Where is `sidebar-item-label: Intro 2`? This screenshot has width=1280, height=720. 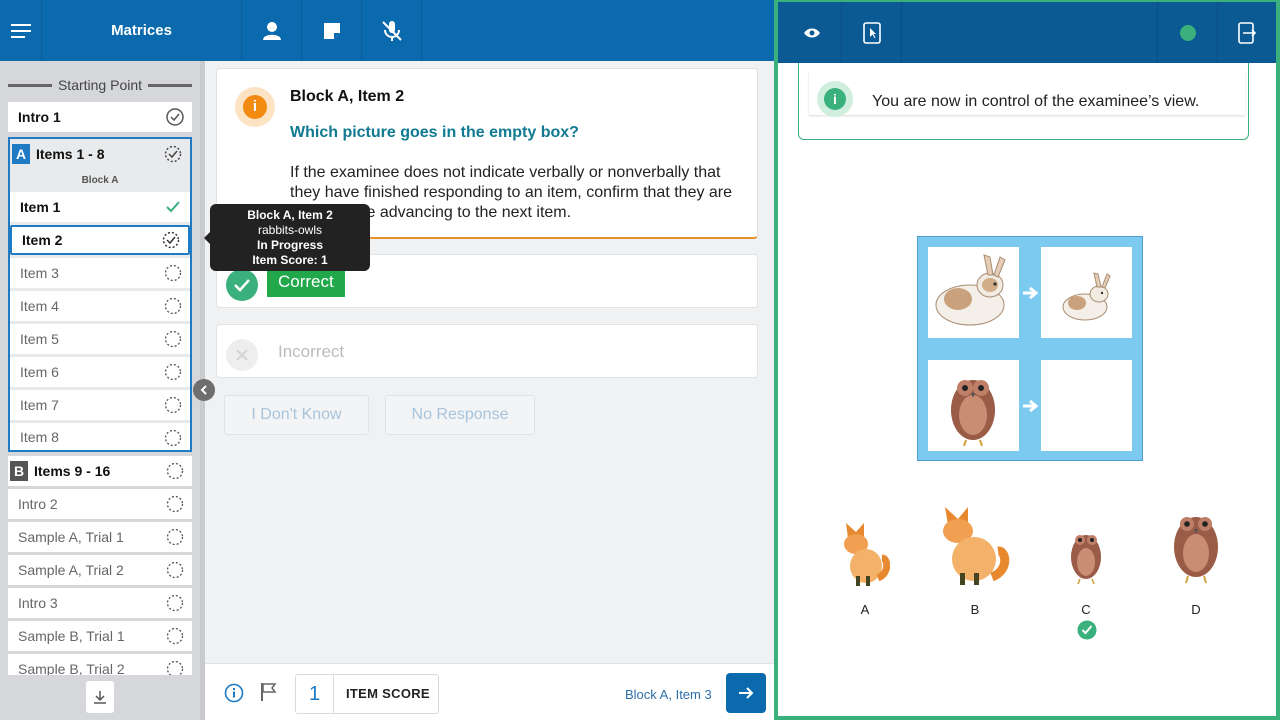
sidebar-item-label: Intro 2 is located at coordinates (38, 504).